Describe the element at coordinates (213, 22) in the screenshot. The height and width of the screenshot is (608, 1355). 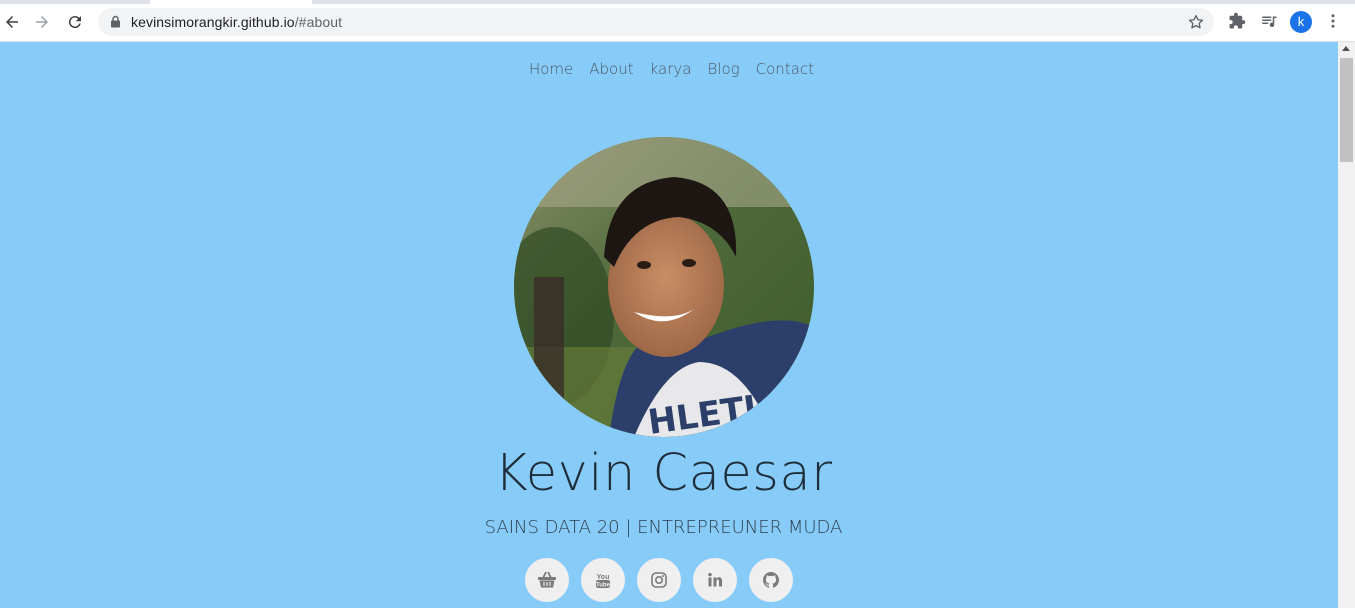
I see `url-host: kevinsimorangkir.github.io` at that location.